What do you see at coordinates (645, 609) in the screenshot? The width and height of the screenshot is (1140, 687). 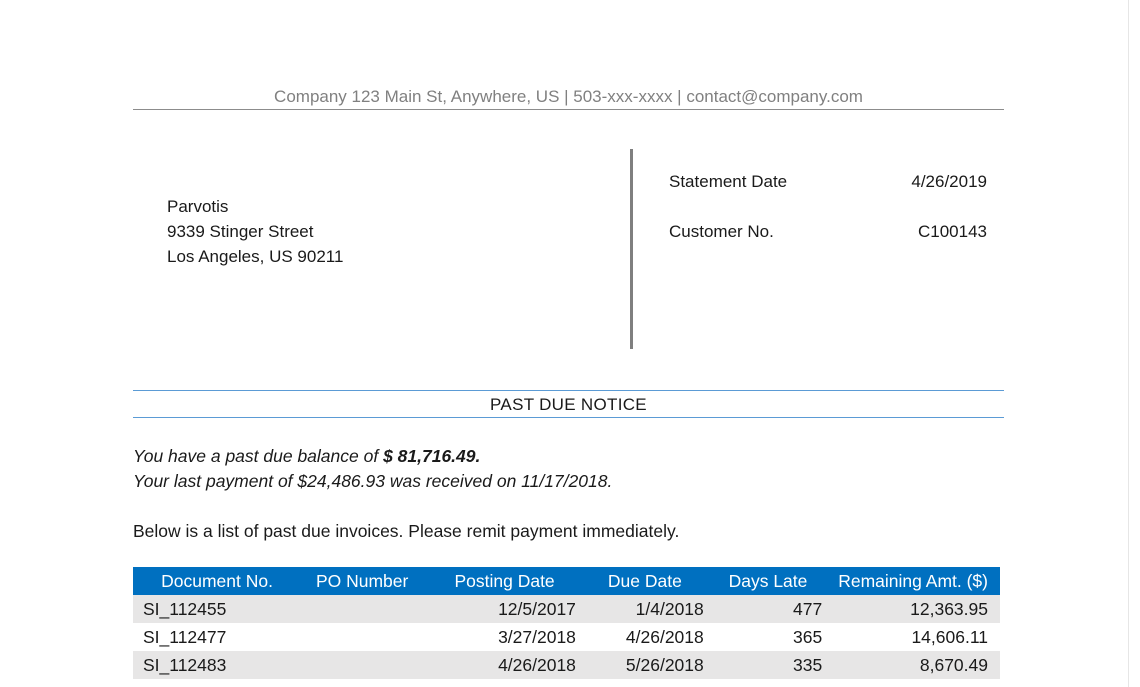 I see `cell-due-date: 1/4/2018` at bounding box center [645, 609].